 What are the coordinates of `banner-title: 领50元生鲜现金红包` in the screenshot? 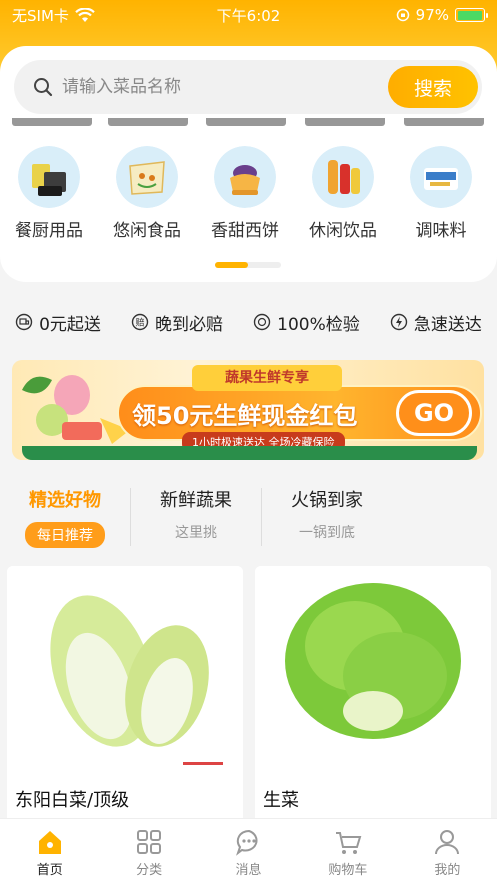 It's located at (245, 416).